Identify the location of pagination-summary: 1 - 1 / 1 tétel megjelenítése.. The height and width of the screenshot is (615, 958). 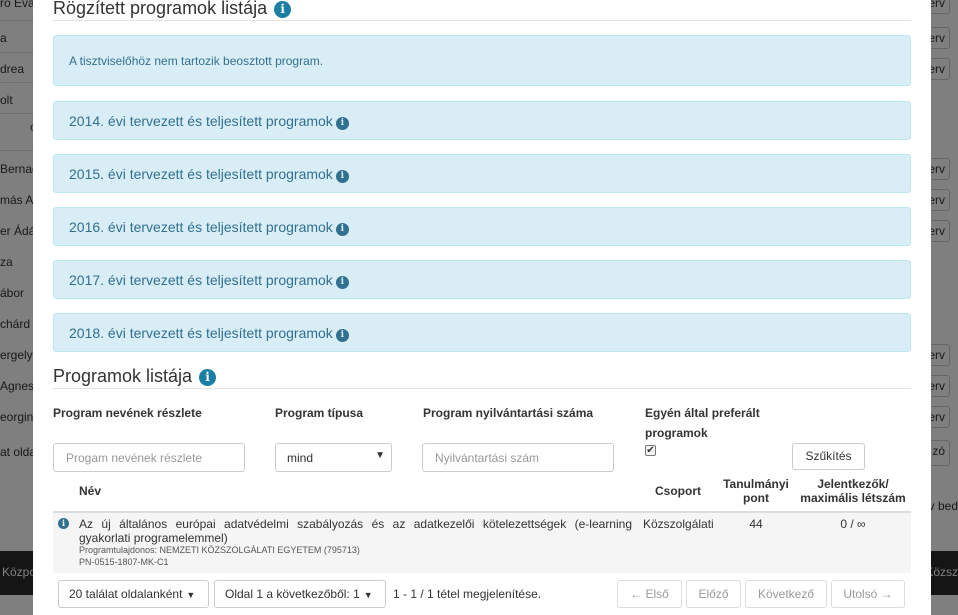
(467, 594).